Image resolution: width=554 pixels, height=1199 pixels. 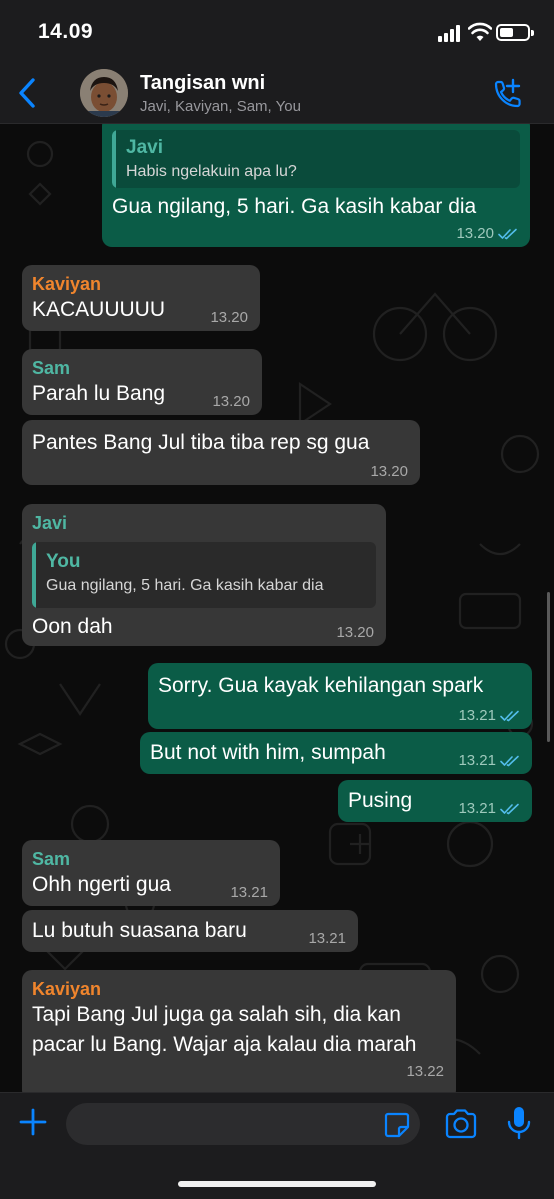 I want to click on home-indicator, so click(x=277, y=1184).